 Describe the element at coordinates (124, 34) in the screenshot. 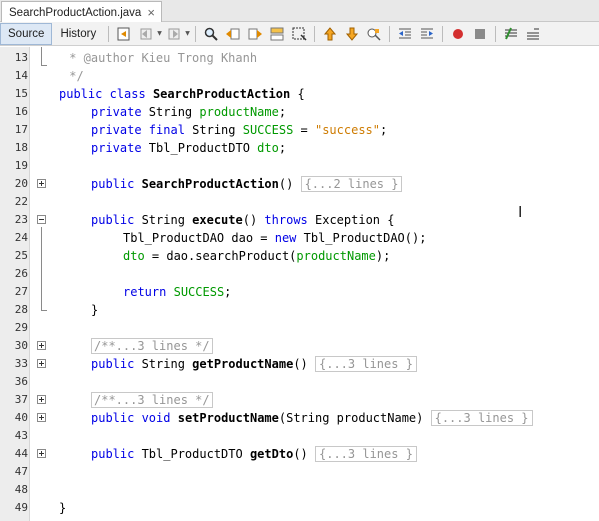

I see `last-edit-icon` at that location.